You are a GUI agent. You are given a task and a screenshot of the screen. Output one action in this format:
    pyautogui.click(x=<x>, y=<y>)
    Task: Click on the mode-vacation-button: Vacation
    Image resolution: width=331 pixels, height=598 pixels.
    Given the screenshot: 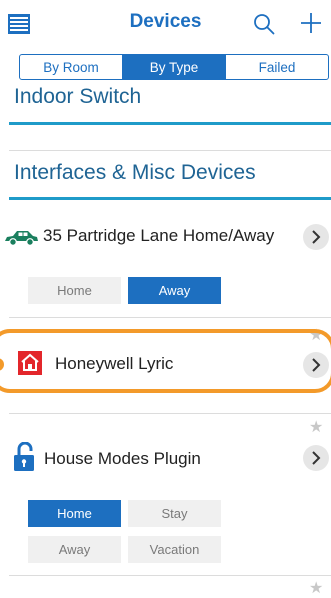 What is the action you would take?
    pyautogui.click(x=174, y=549)
    